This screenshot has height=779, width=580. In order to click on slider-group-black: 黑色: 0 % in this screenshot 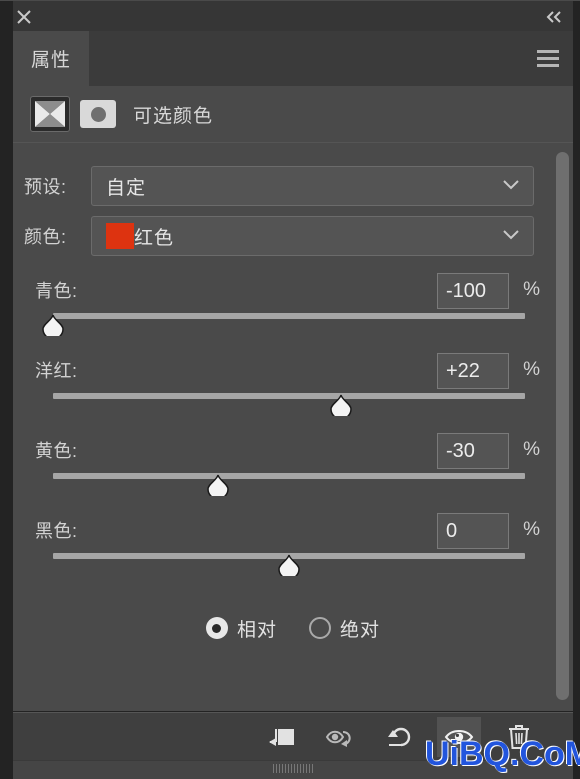, I will do `click(293, 544)`.